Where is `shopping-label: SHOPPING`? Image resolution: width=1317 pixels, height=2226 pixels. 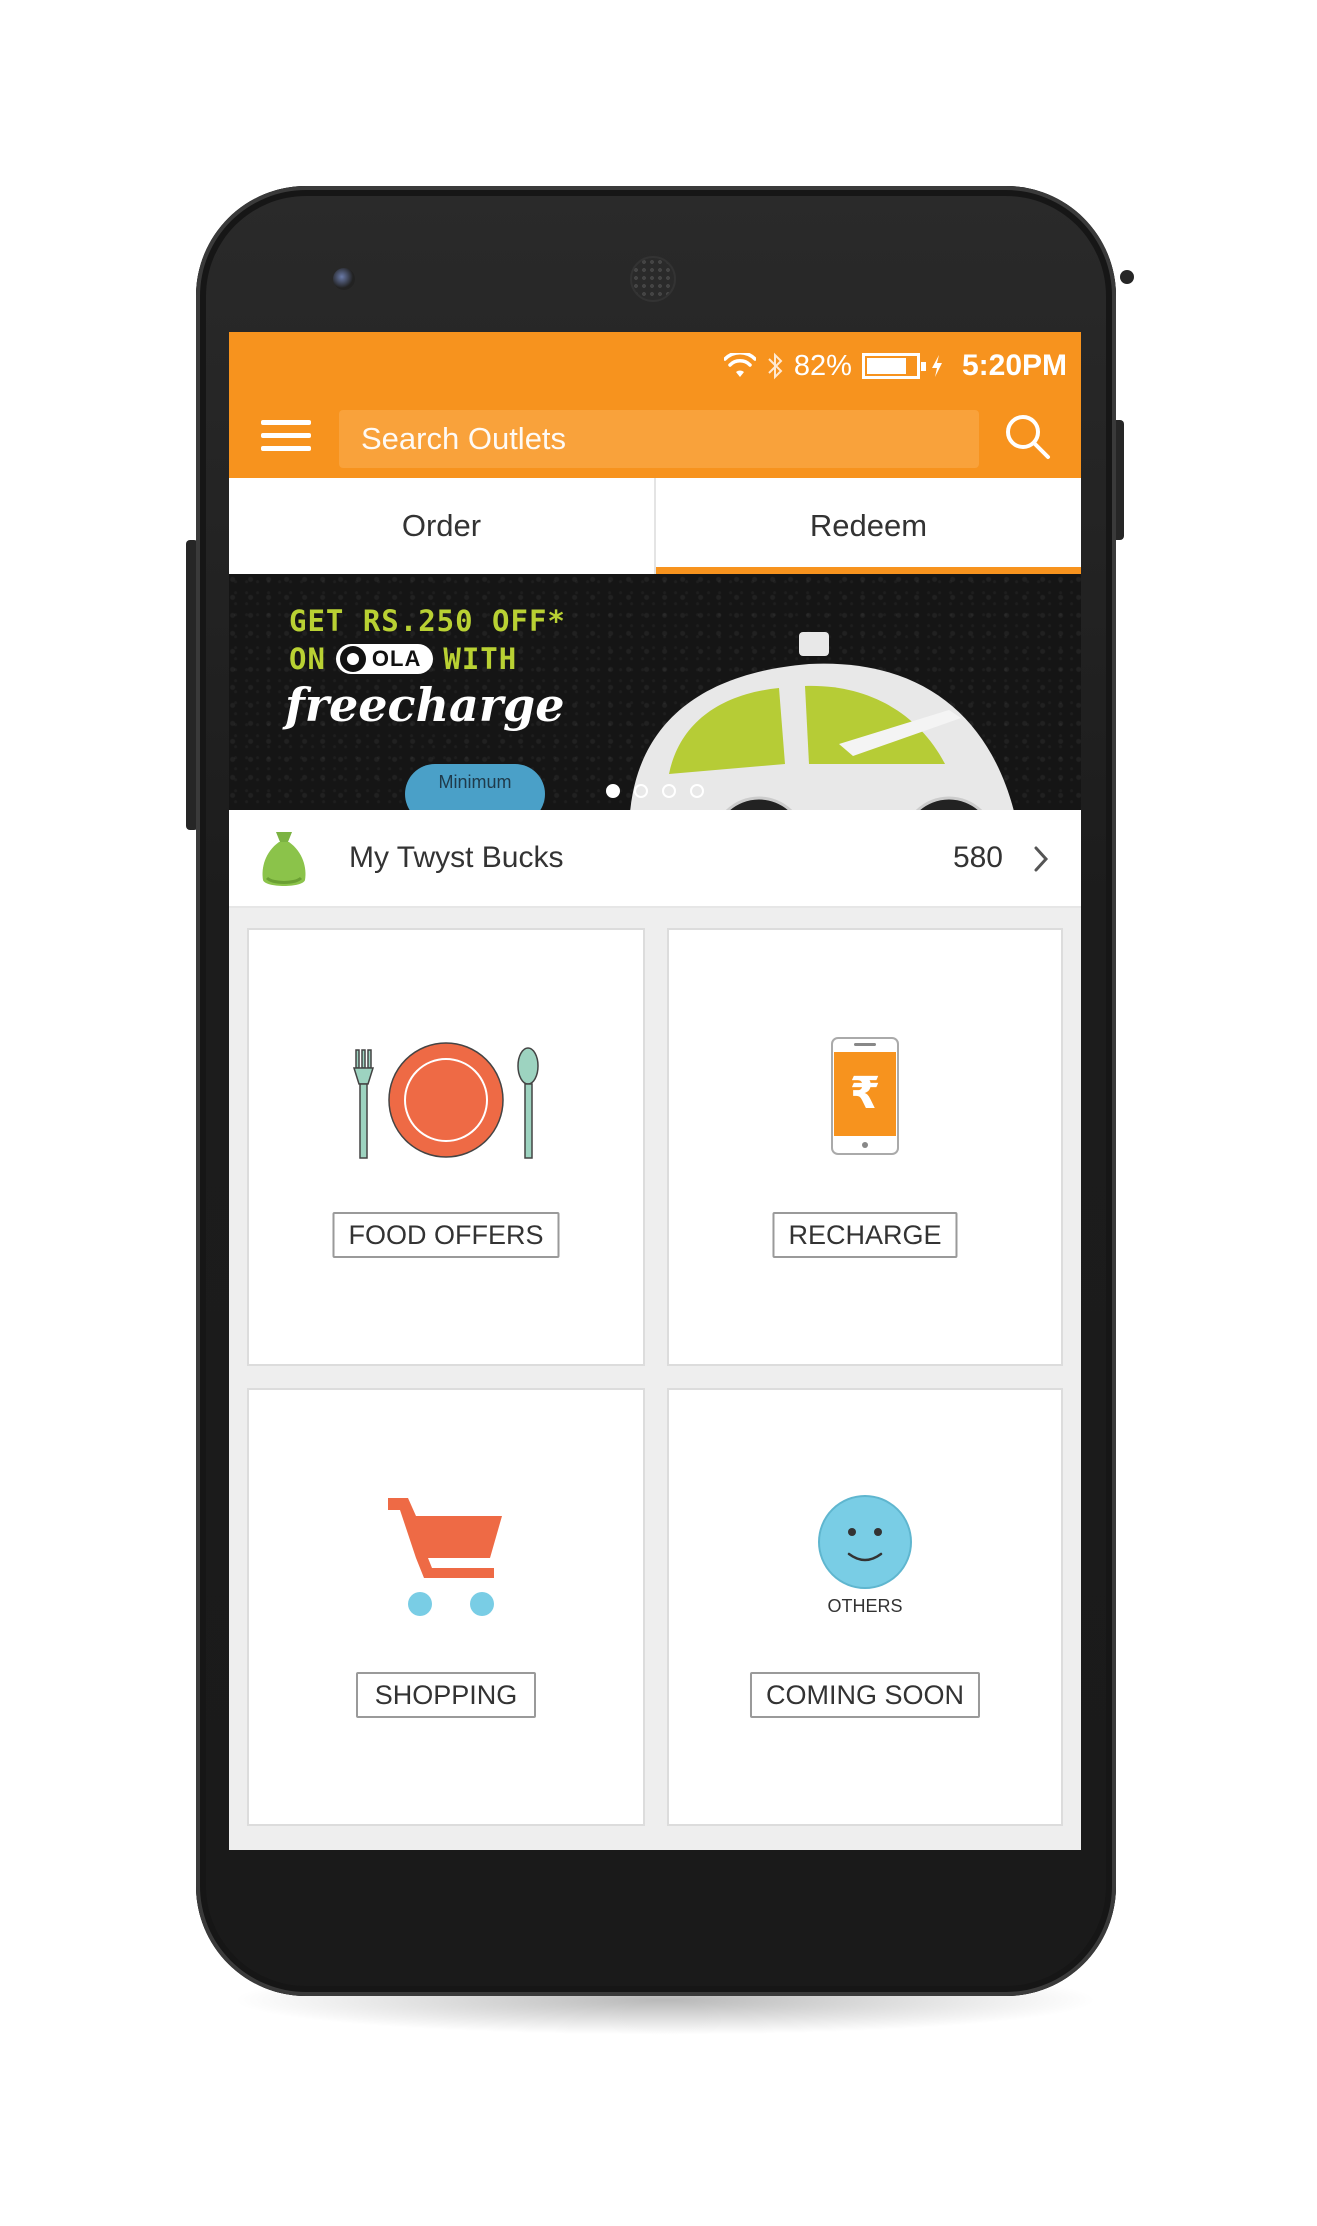 shopping-label: SHOPPING is located at coordinates (446, 1695).